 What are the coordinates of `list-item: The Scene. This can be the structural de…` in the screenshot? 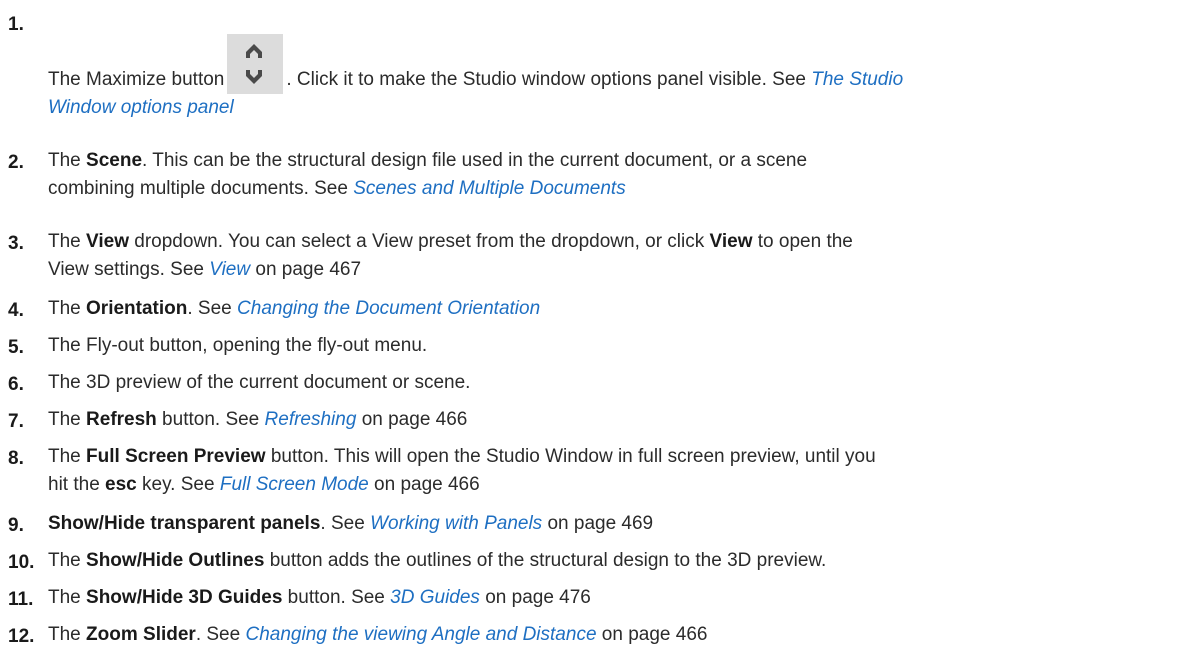 It's located at (610, 175).